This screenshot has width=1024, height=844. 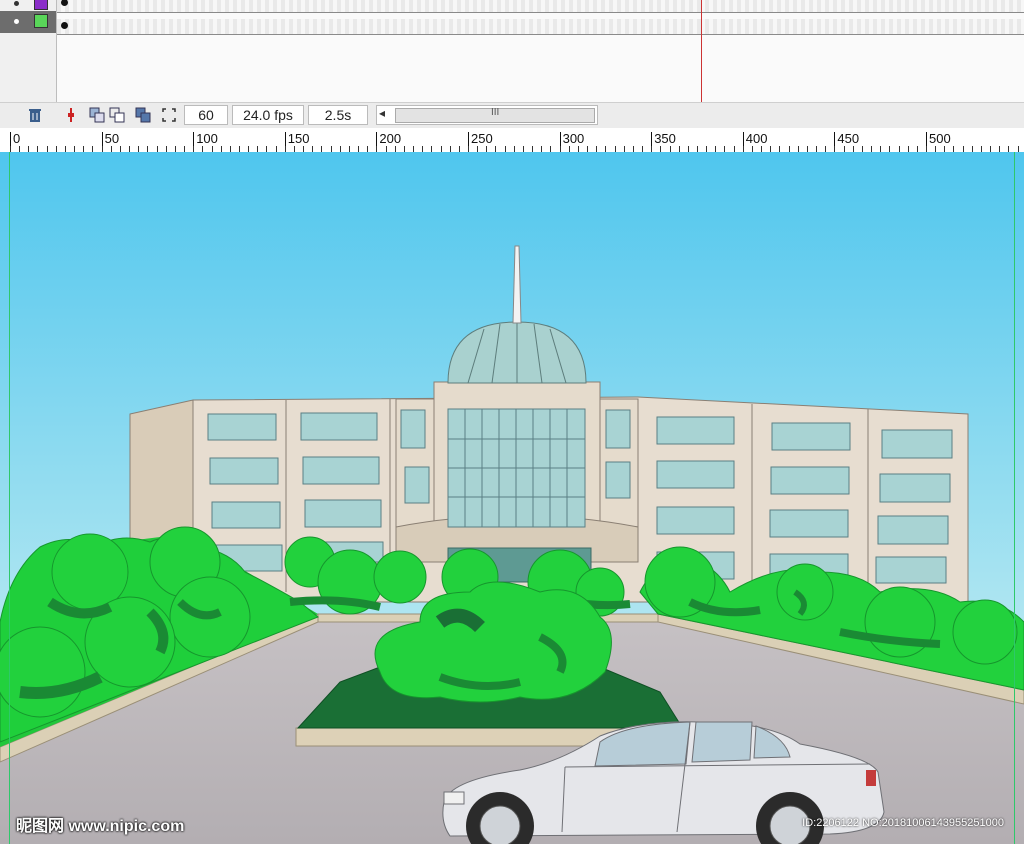 What do you see at coordinates (9, 498) in the screenshot?
I see `stage-guide-left` at bounding box center [9, 498].